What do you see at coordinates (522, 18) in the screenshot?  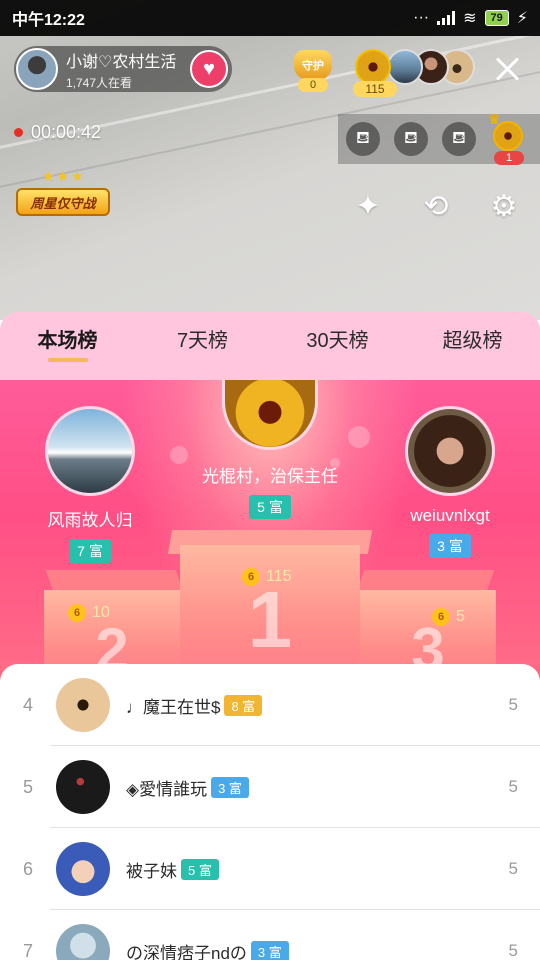 I see `charging-icon: ⚡` at bounding box center [522, 18].